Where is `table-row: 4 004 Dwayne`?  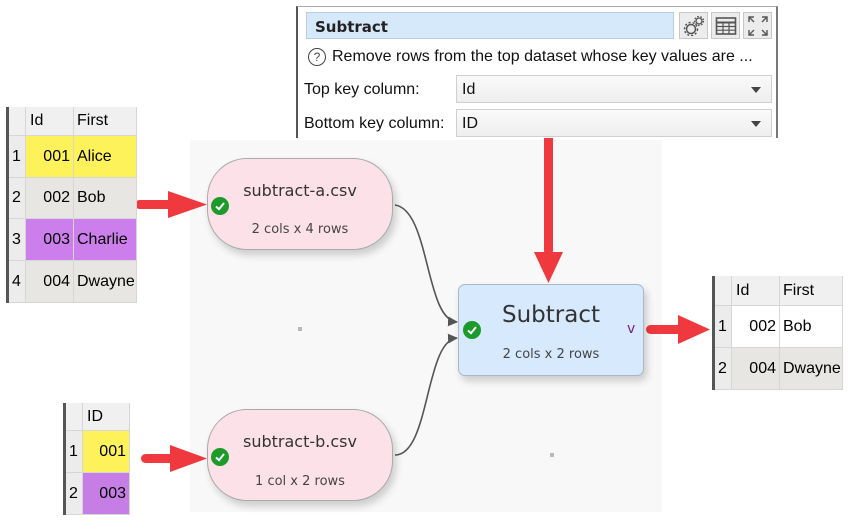
table-row: 4 004 Dwayne is located at coordinates (73, 282).